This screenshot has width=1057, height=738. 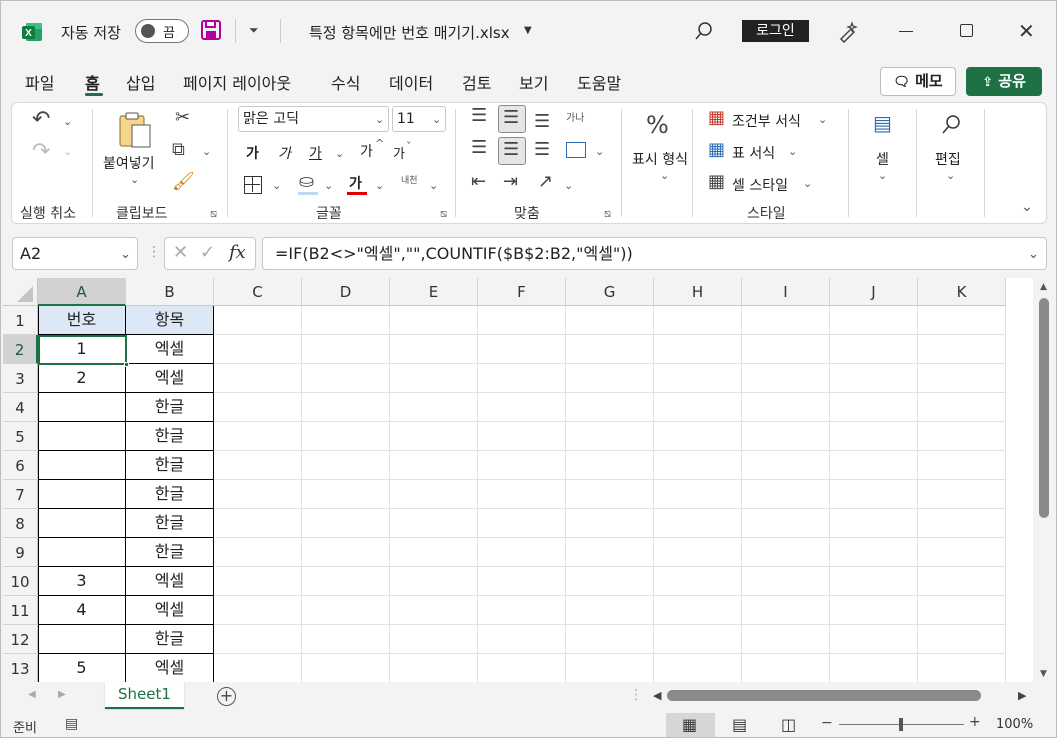 I want to click on page-break-view-icon: ◫, so click(x=788, y=724).